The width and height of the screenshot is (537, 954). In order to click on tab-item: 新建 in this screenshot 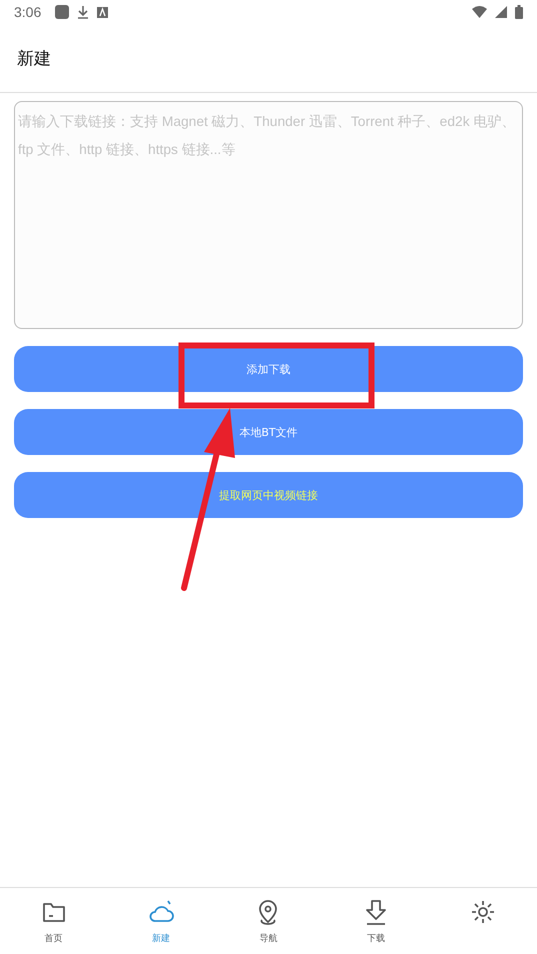, I will do `click(161, 921)`.